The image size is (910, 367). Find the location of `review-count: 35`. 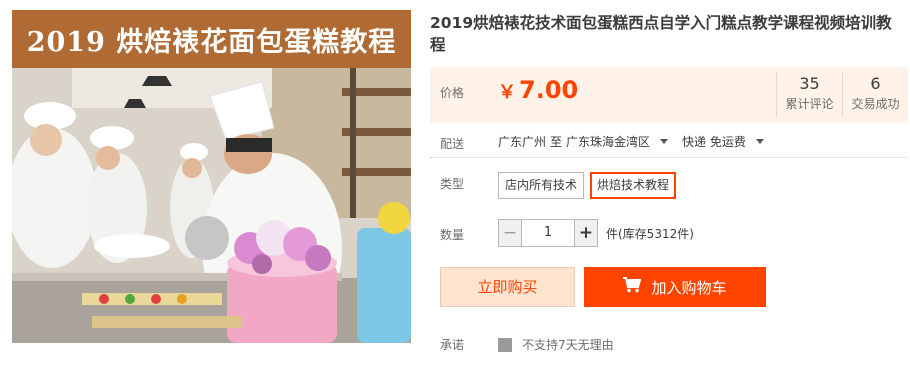

review-count: 35 is located at coordinates (809, 83).